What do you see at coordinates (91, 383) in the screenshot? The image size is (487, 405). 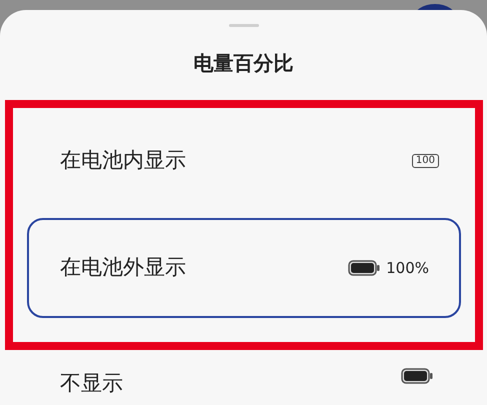 I see `option-label: 不显示` at bounding box center [91, 383].